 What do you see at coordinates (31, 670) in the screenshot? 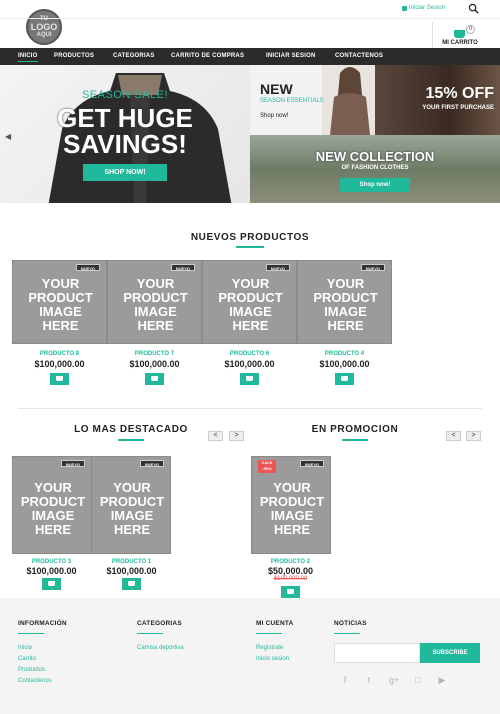
I see `footer-link-productos: Productos` at bounding box center [31, 670].